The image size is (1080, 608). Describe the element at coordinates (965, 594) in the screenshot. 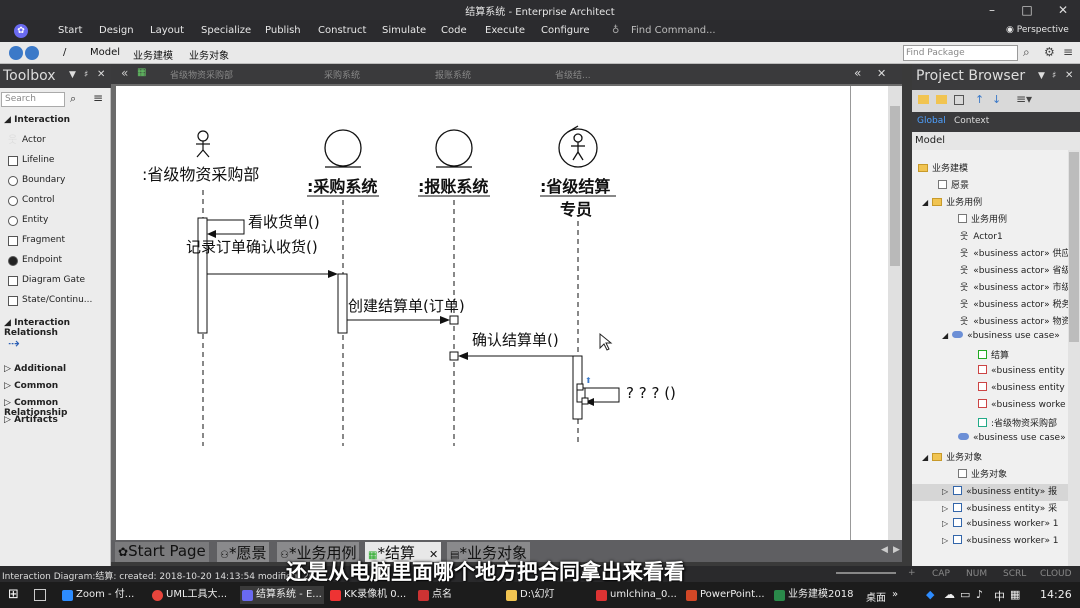

I see `battery-icon: ▭` at that location.